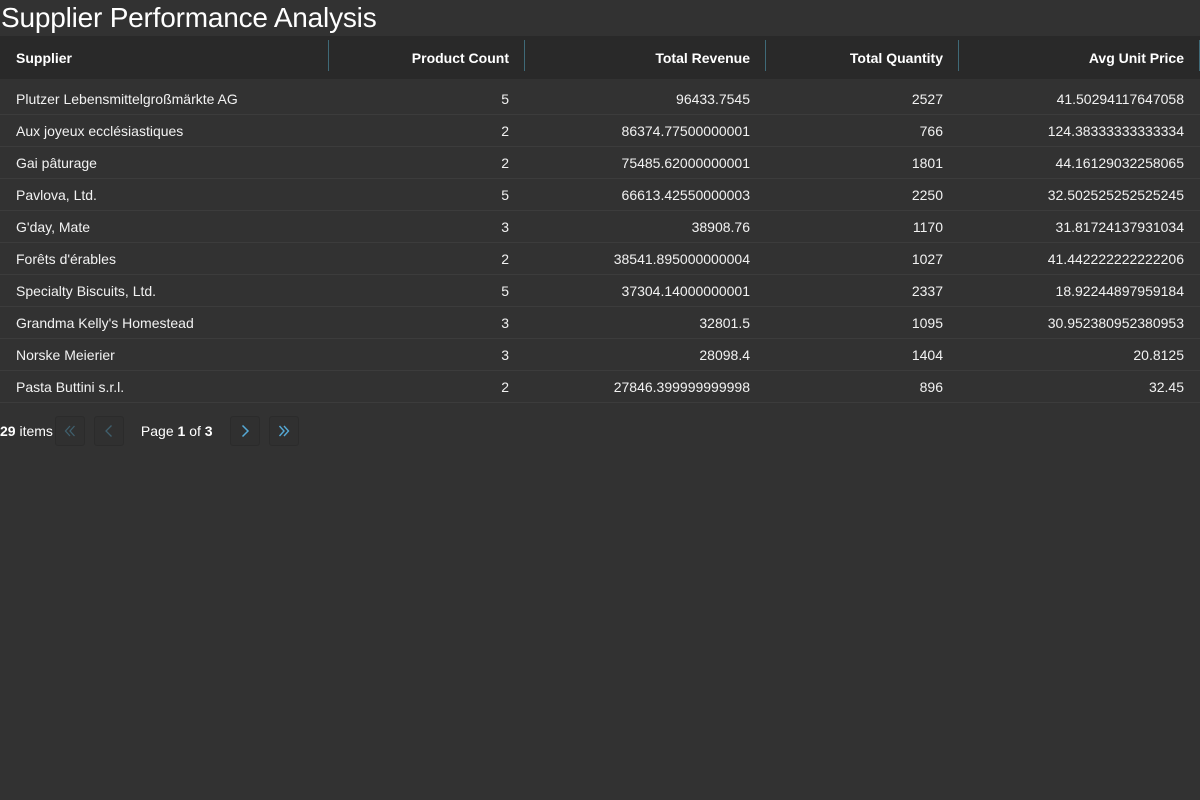  I want to click on cell-supplier: Plutzer Lebensmittelgroßmärkte AG, so click(164, 97).